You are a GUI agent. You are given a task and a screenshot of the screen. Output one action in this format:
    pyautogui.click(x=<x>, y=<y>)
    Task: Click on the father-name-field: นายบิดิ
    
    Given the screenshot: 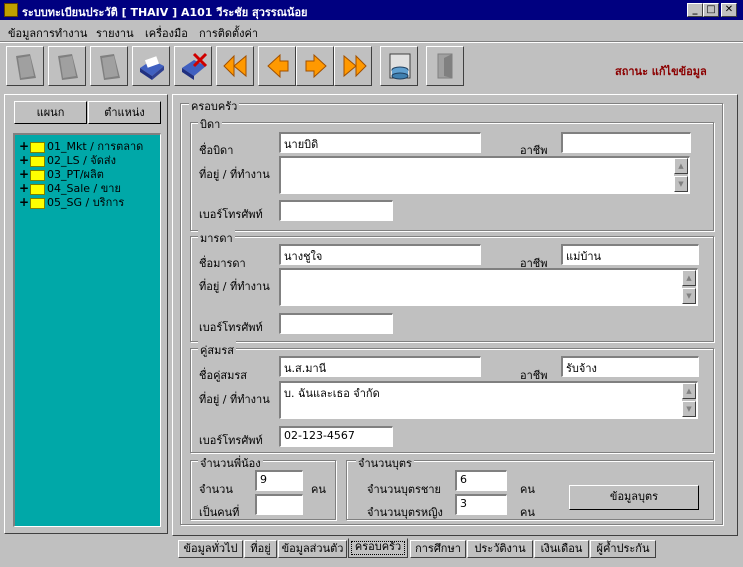 What is the action you would take?
    pyautogui.click(x=380, y=142)
    